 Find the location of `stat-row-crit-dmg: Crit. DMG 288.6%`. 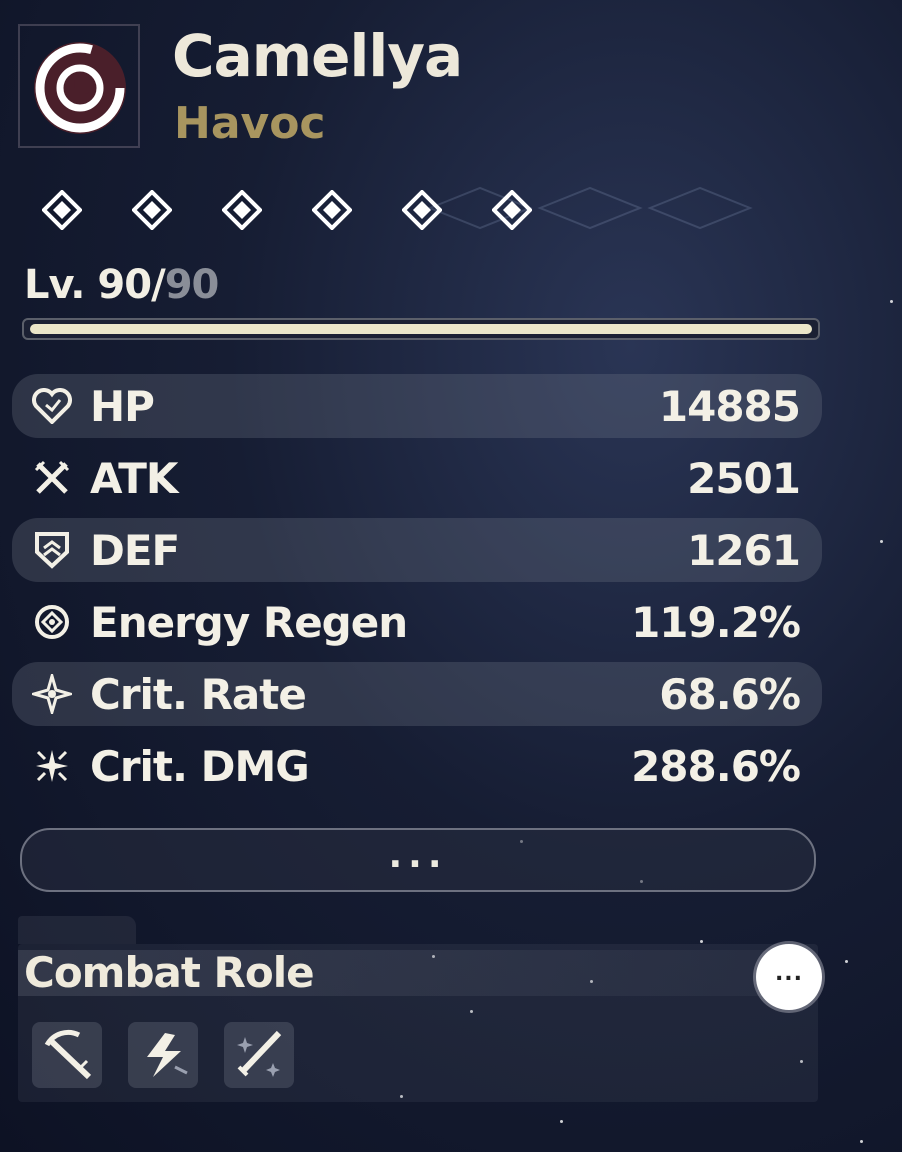

stat-row-crit-dmg: Crit. DMG 288.6% is located at coordinates (417, 766).